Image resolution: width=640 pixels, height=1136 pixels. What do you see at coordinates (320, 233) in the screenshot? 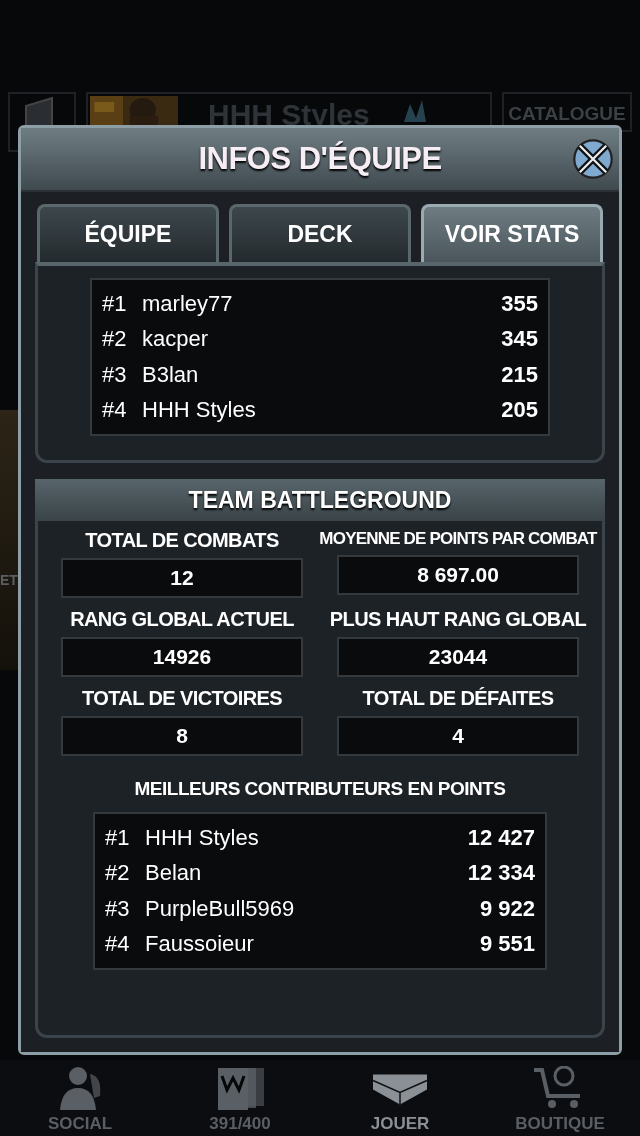
I see `tab: DECK` at bounding box center [320, 233].